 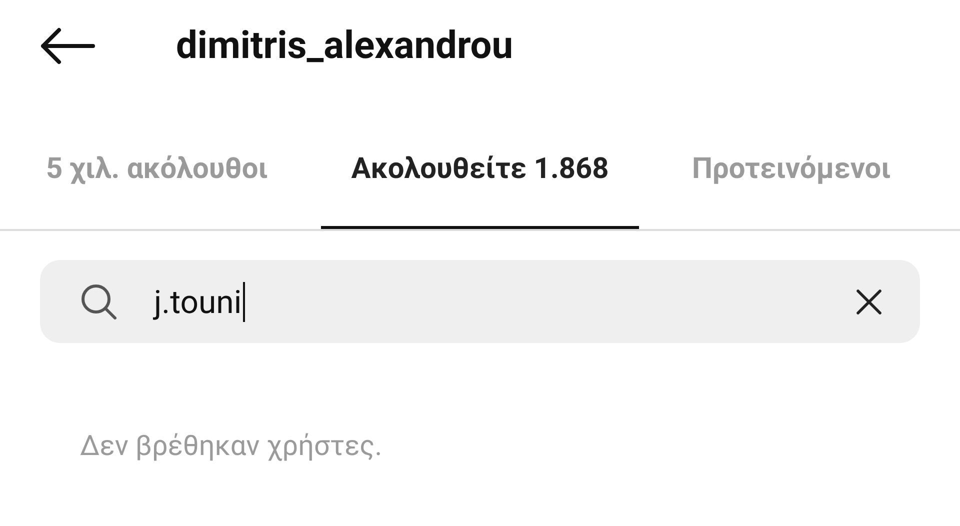 I want to click on search-text: j.touni, so click(x=199, y=302).